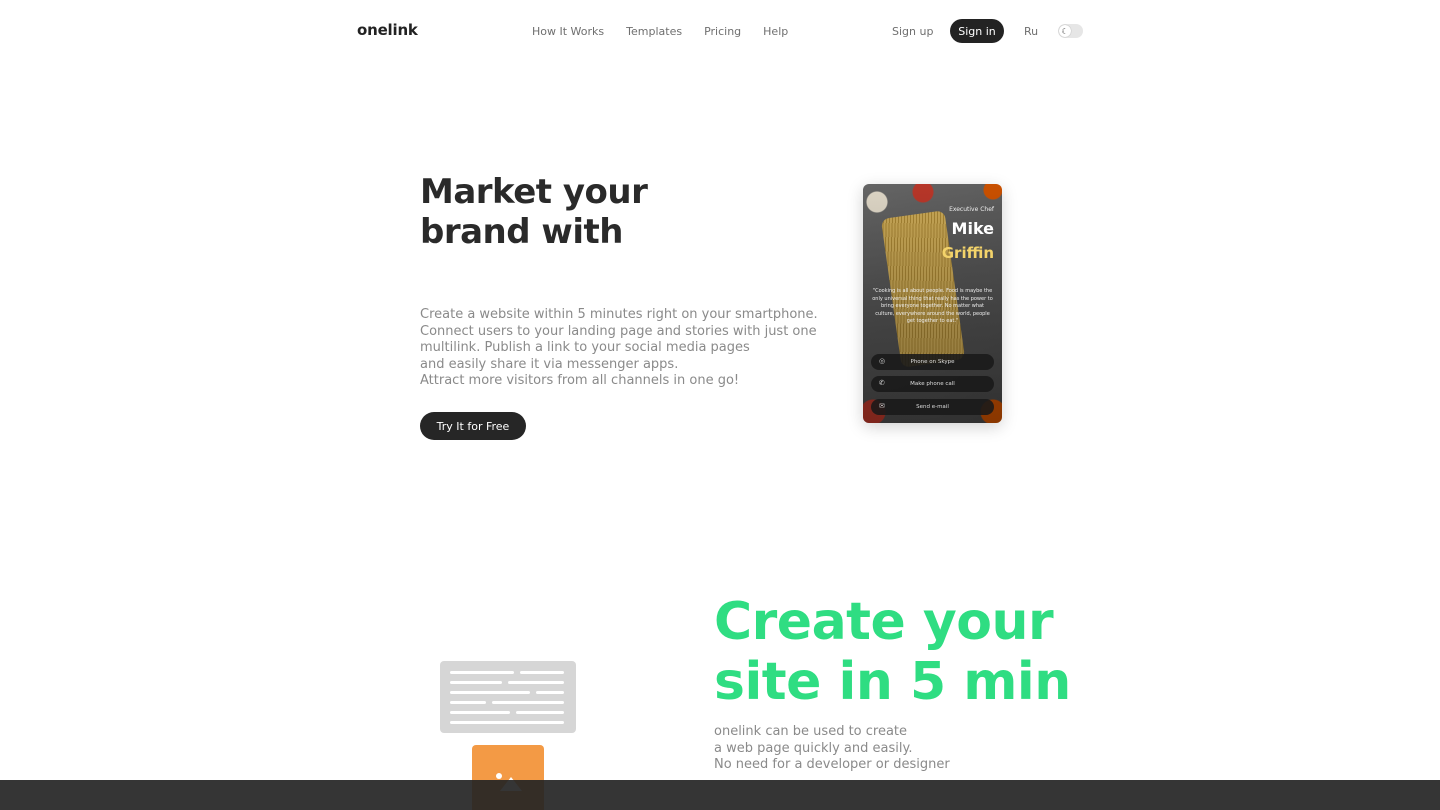 The width and height of the screenshot is (1440, 810). What do you see at coordinates (508, 697) in the screenshot?
I see `text-block-illustration` at bounding box center [508, 697].